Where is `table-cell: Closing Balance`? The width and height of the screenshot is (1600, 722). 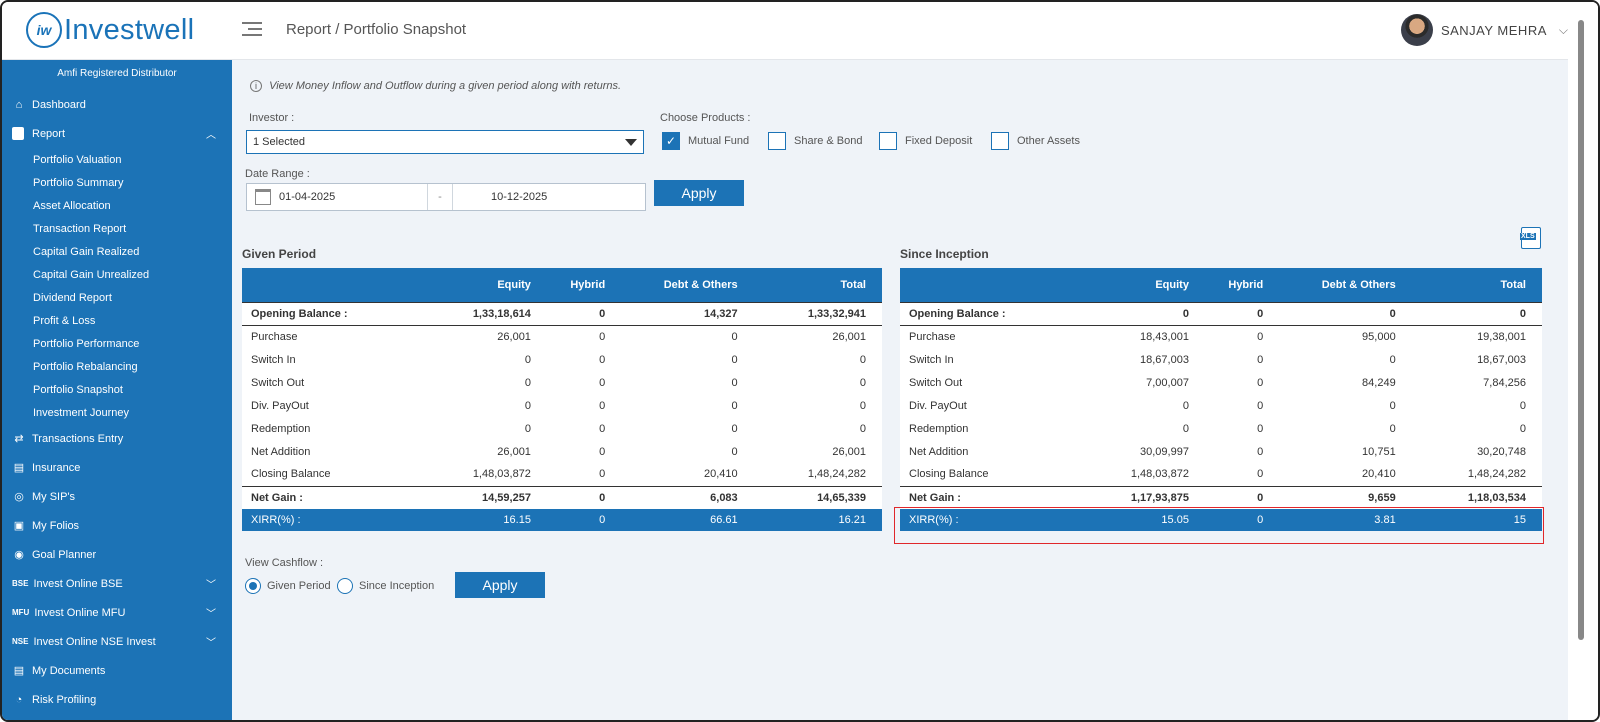
table-cell: Closing Balance is located at coordinates (949, 474).